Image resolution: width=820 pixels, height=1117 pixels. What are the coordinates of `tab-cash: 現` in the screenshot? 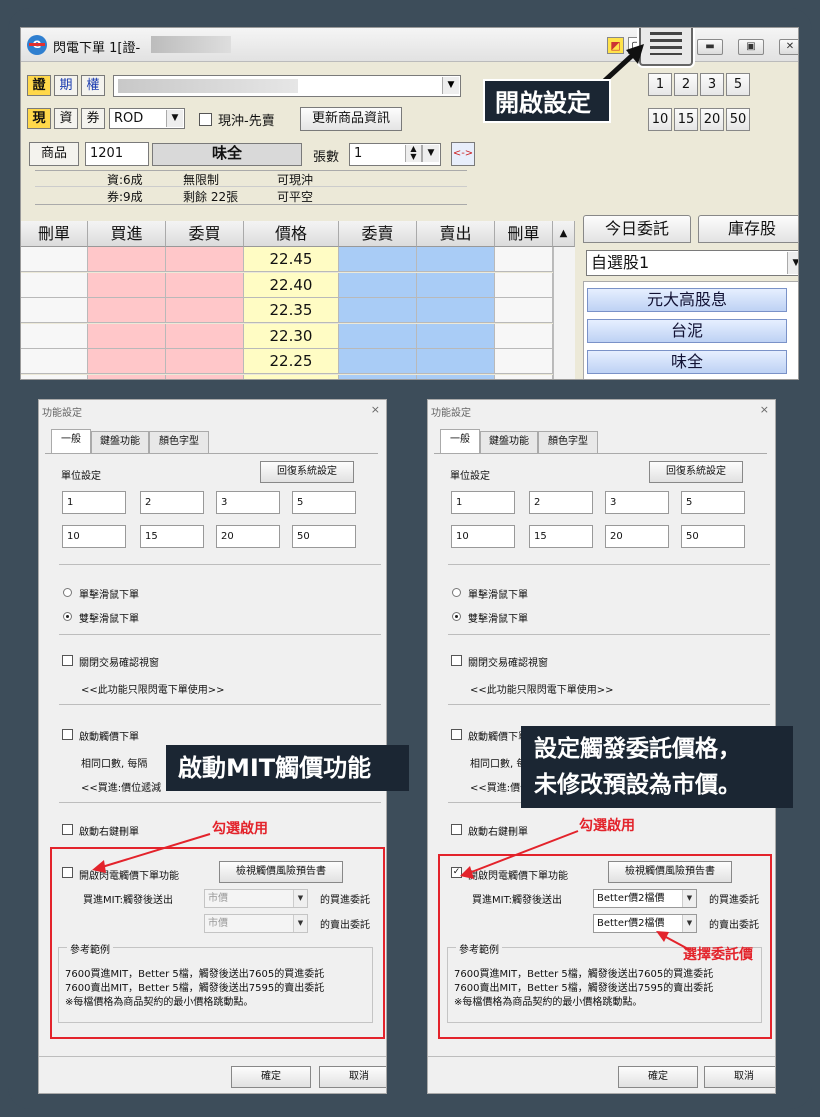 It's located at (39, 118).